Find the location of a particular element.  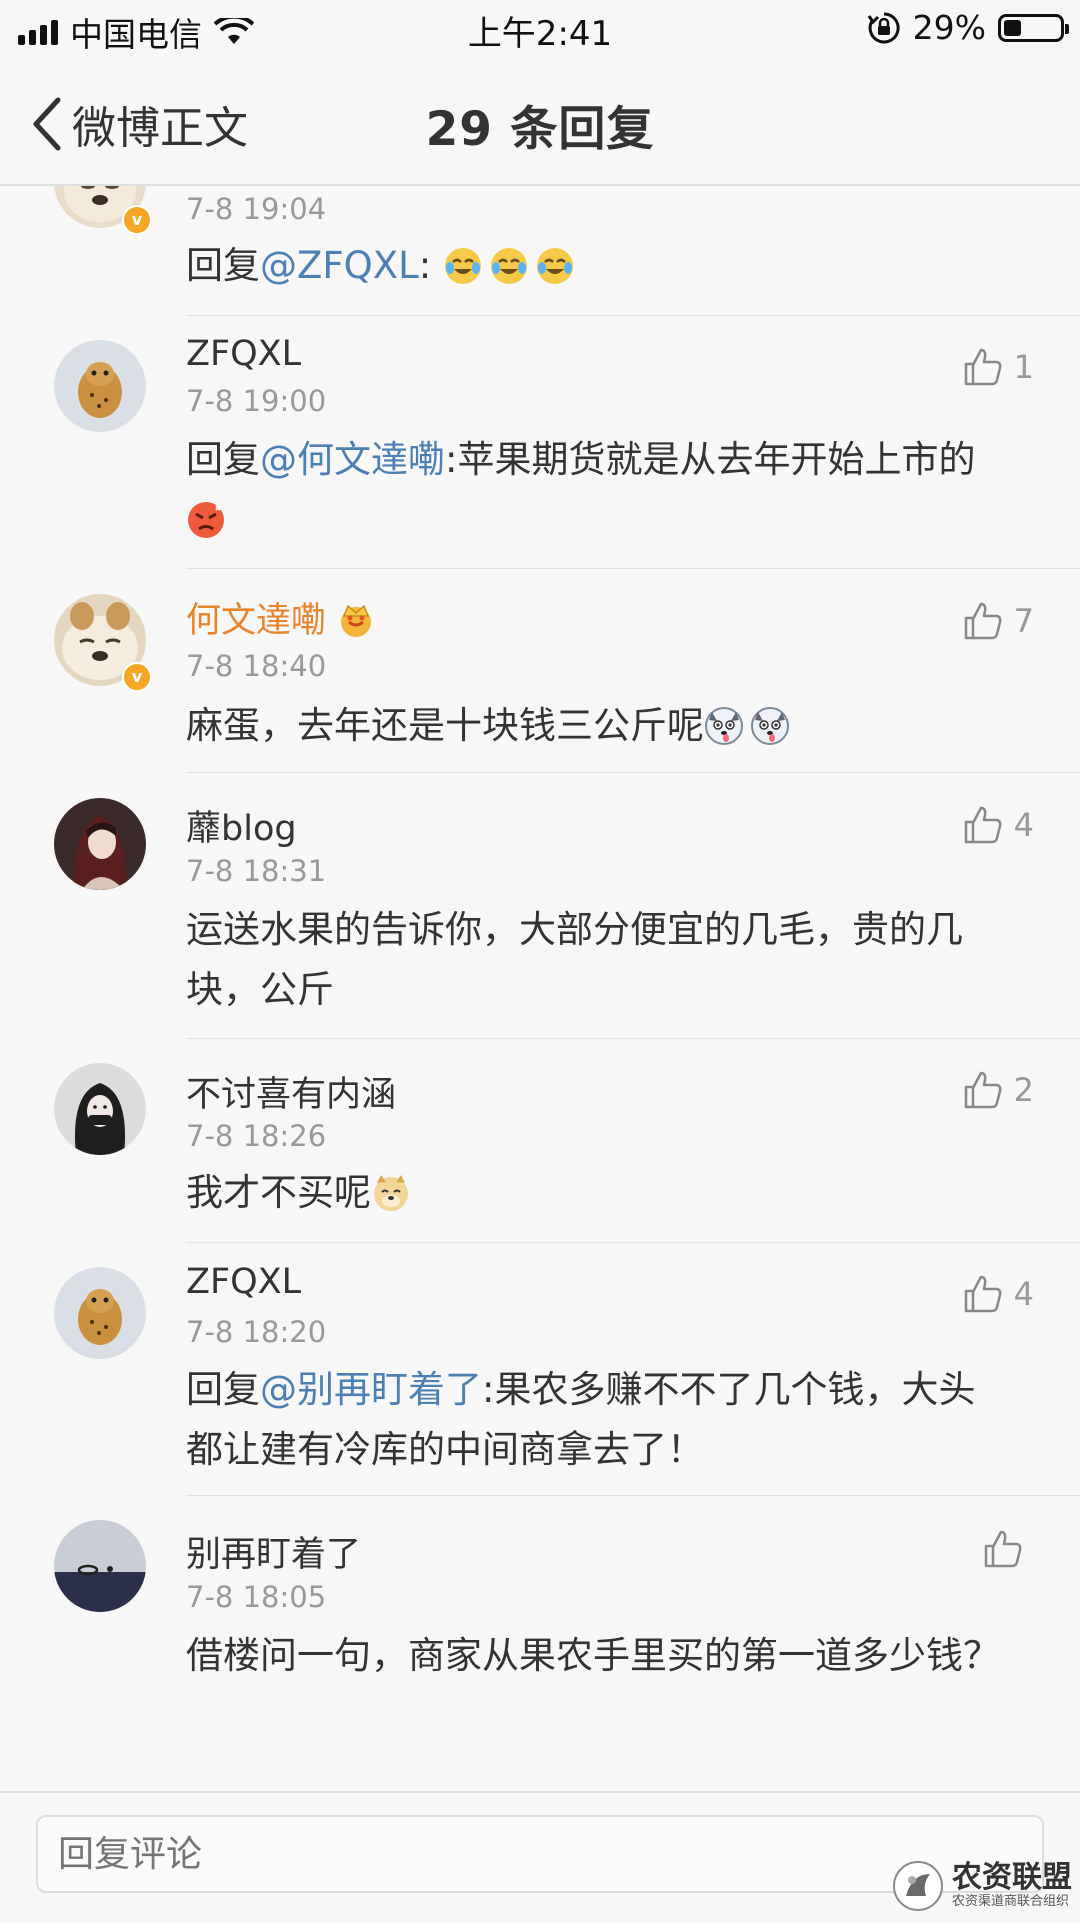

comment-text: 麻蛋，去年还是十块钱三公斤呢 is located at coordinates (596, 726).